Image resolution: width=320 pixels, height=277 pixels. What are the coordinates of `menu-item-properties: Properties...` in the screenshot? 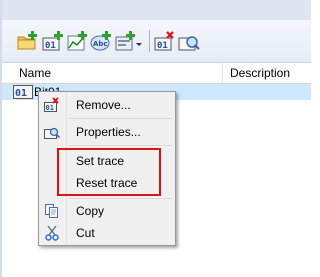 It's located at (107, 132).